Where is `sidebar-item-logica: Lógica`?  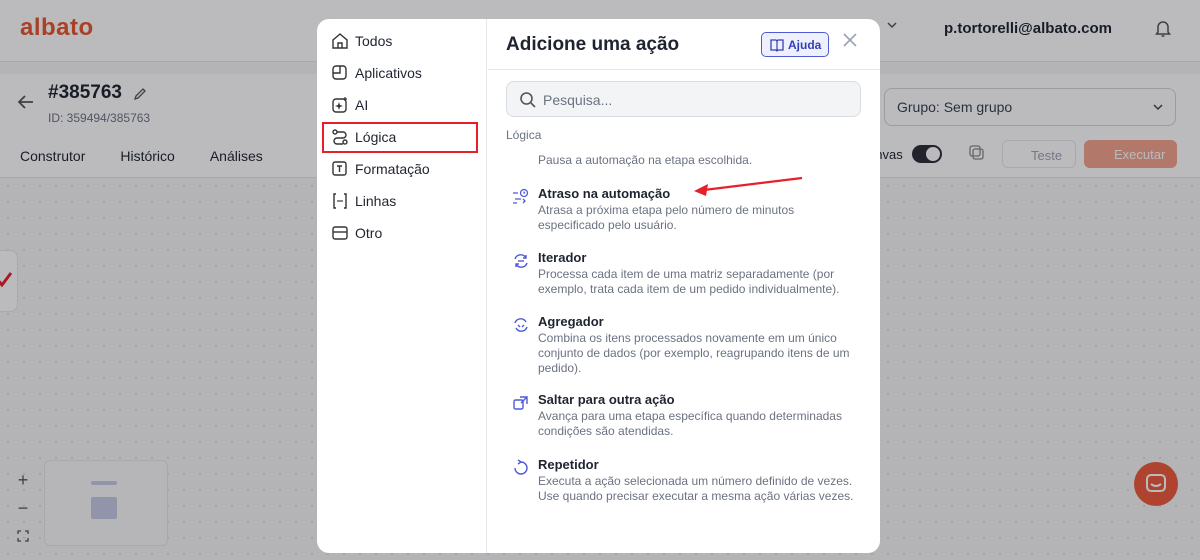
sidebar-item-logica: Lógica is located at coordinates (363, 137).